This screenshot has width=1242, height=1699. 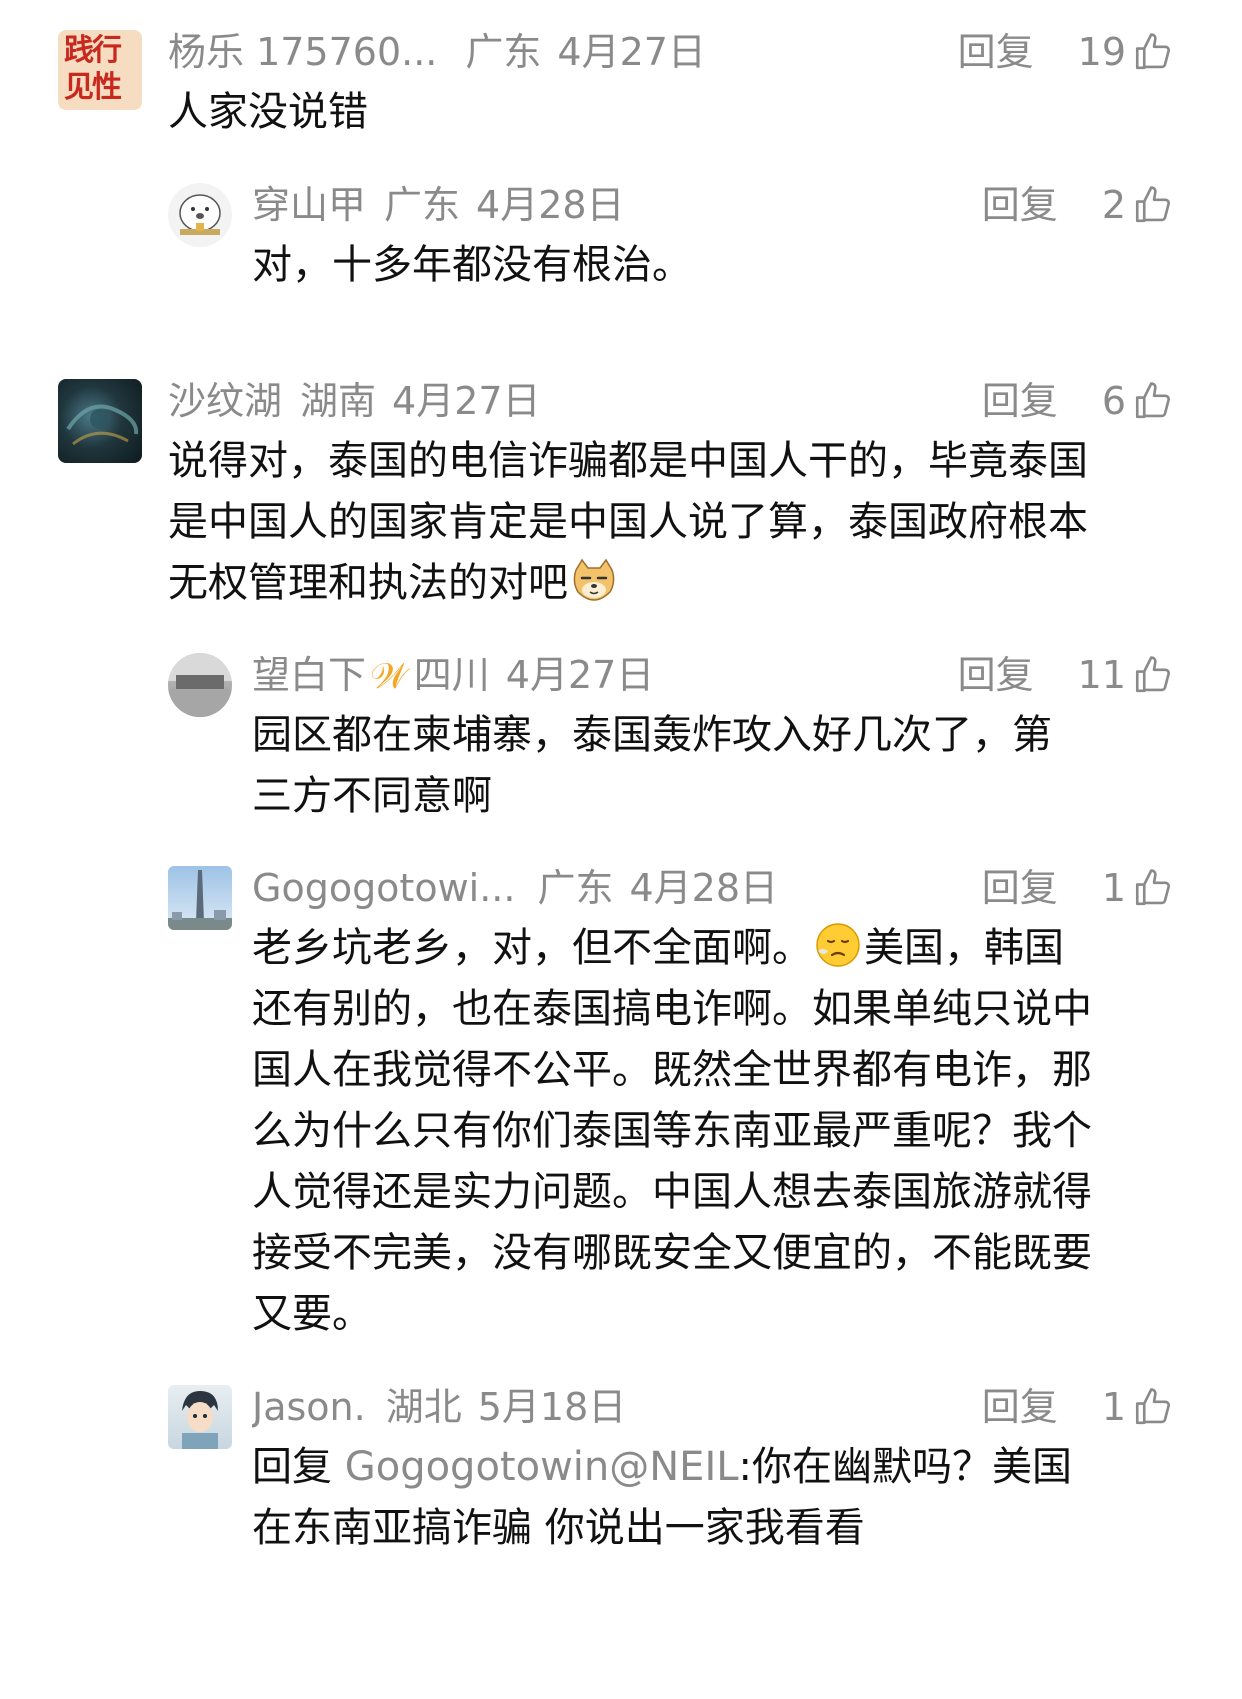 I want to click on comment-meta: Jason. 湖北 5月18日, so click(x=439, y=1407).